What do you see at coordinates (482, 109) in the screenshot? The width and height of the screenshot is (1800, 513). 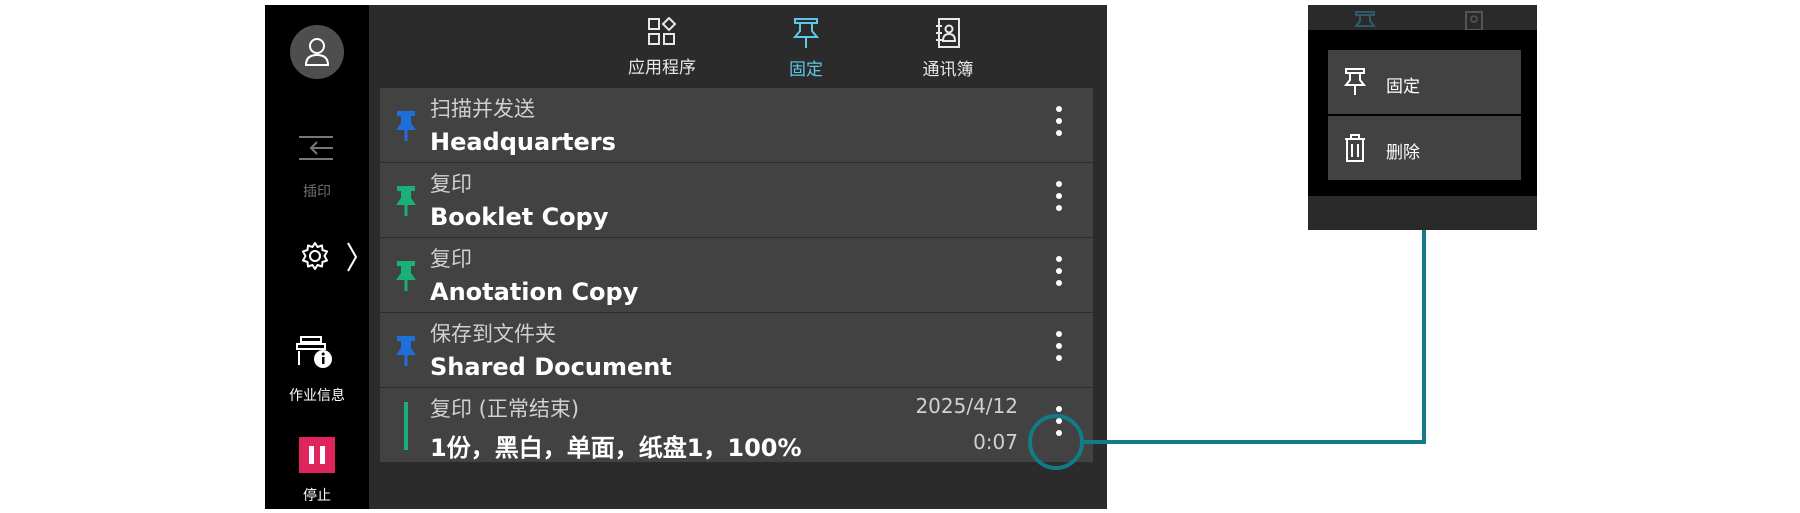 I see `item-category: 扫描并发送` at bounding box center [482, 109].